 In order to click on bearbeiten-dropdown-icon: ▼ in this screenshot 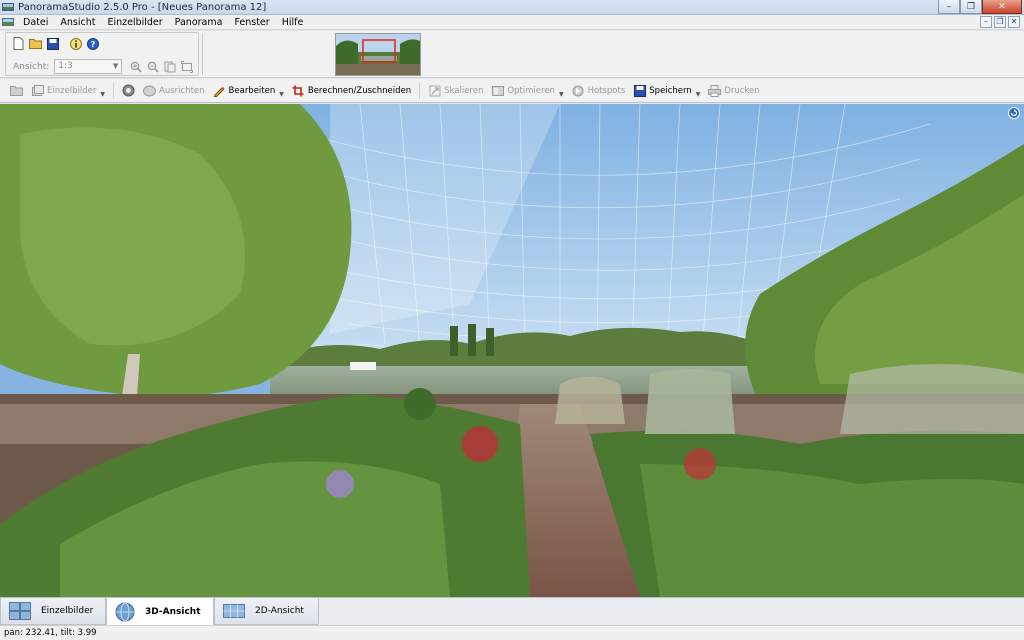, I will do `click(281, 94)`.